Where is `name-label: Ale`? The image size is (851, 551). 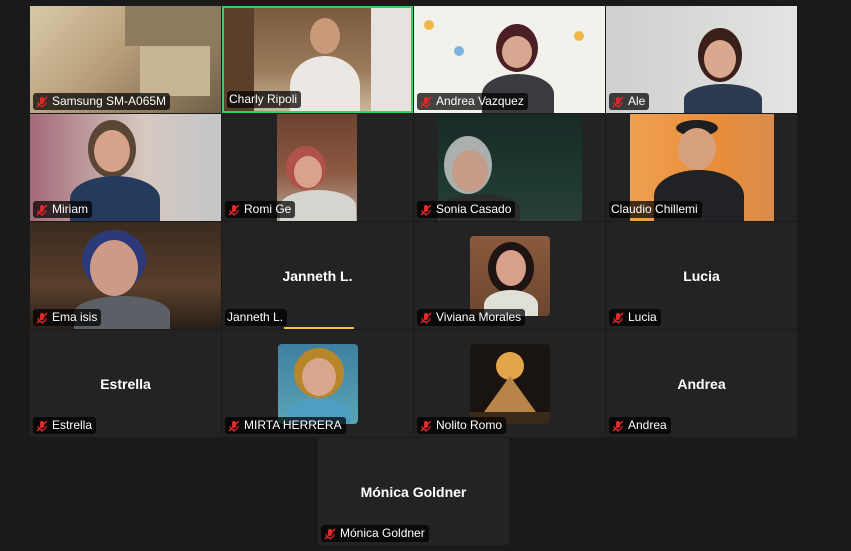 name-label: Ale is located at coordinates (629, 101).